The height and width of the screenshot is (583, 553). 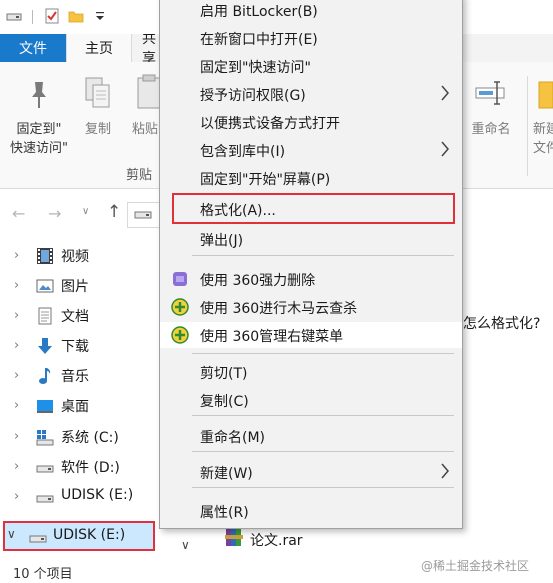 What do you see at coordinates (311, 511) in the screenshot?
I see `menu-item-properties: 属性(R)` at bounding box center [311, 511].